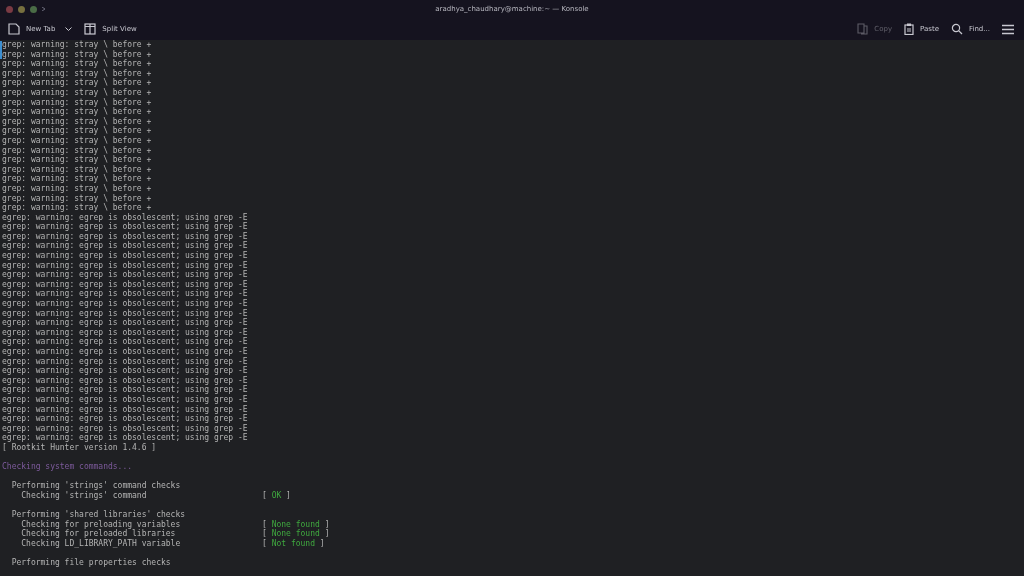  What do you see at coordinates (21, 9) in the screenshot?
I see `minimize-button` at bounding box center [21, 9].